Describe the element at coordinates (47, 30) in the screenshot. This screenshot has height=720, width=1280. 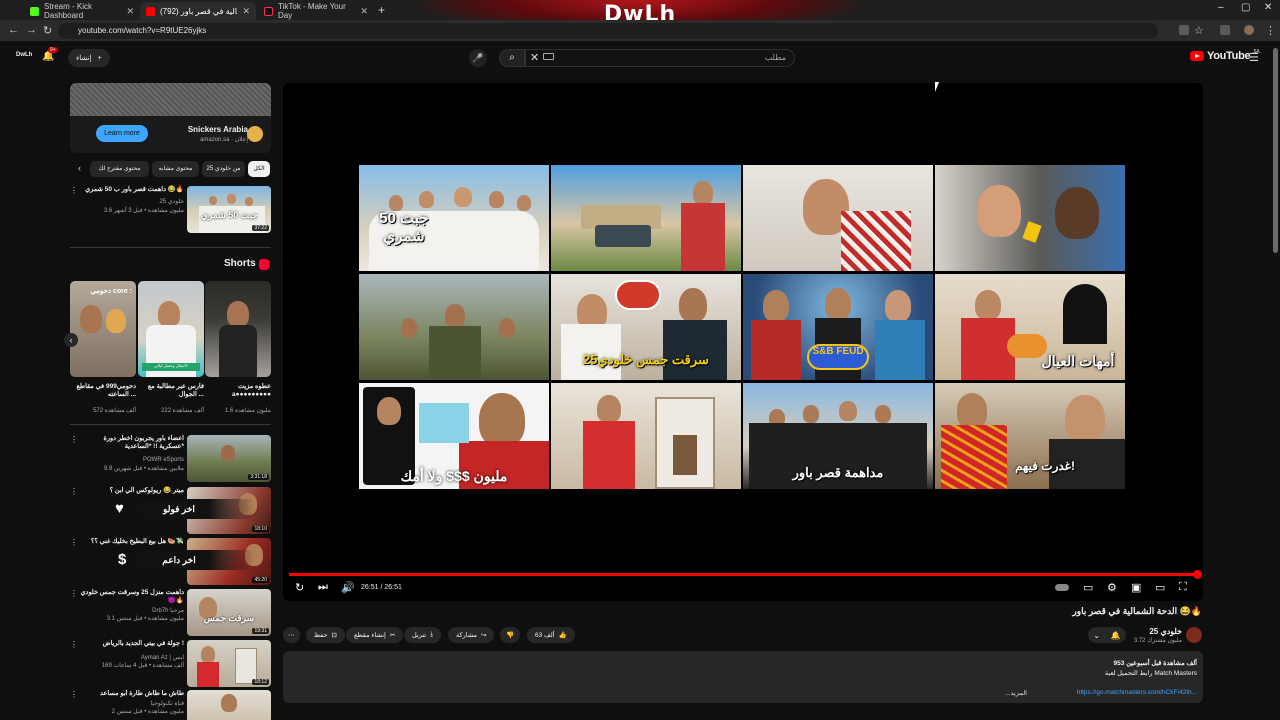
I see `reload-icon: ↻` at that location.